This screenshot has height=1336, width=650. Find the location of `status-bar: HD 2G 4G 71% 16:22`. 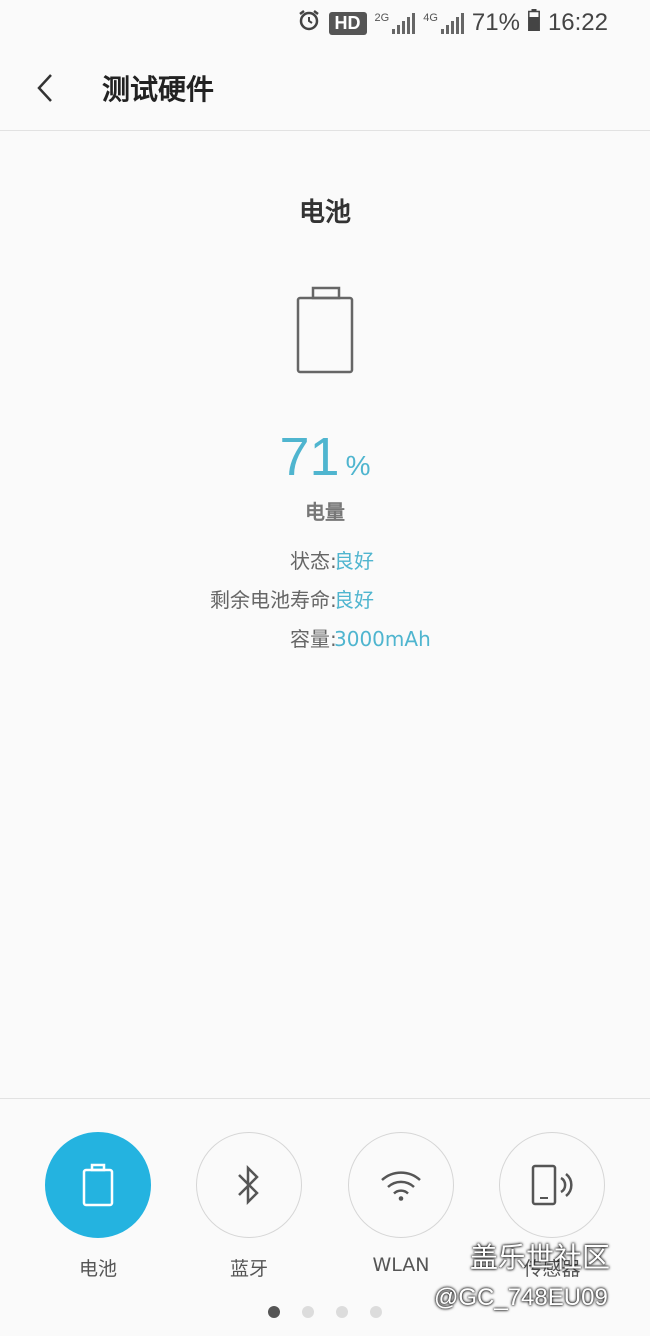

status-bar: HD 2G 4G 71% 16:22 is located at coordinates (325, 23).